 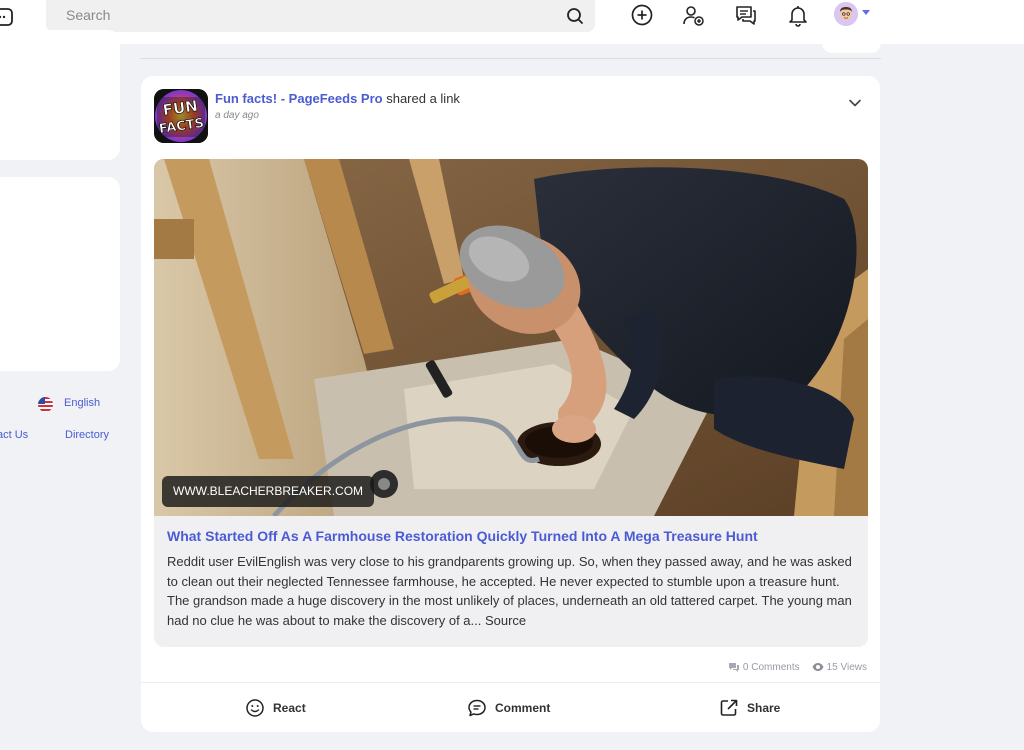 What do you see at coordinates (866, 12) in the screenshot?
I see `account-dropdown-caret-icon` at bounding box center [866, 12].